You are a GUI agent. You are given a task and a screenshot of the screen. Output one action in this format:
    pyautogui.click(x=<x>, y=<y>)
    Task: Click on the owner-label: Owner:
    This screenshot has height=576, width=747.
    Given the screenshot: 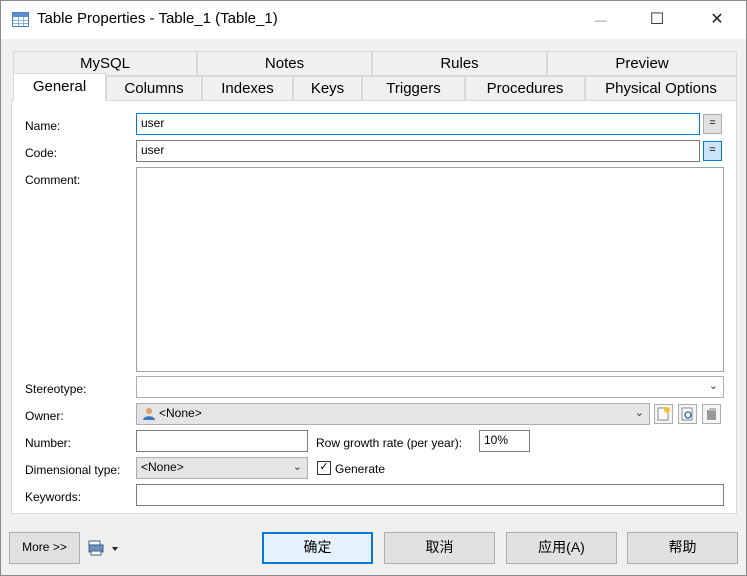 What is the action you would take?
    pyautogui.click(x=44, y=416)
    